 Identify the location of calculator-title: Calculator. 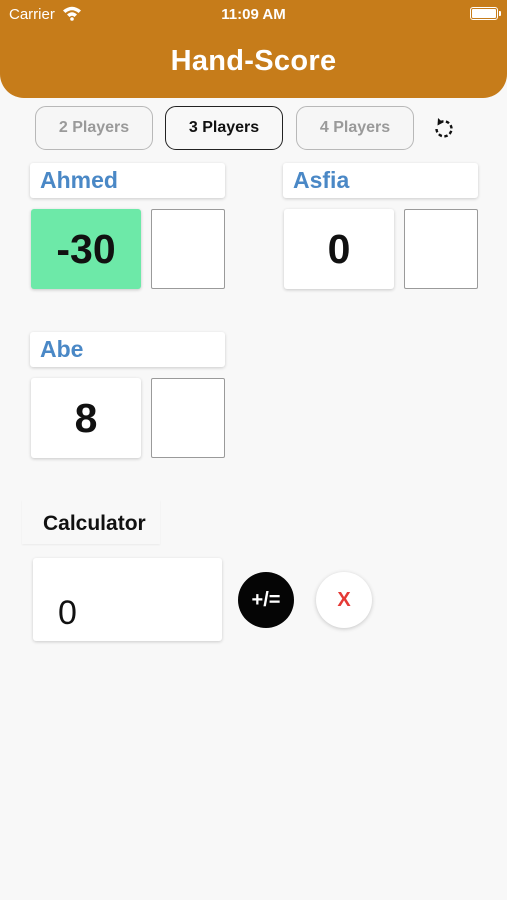
(94, 523).